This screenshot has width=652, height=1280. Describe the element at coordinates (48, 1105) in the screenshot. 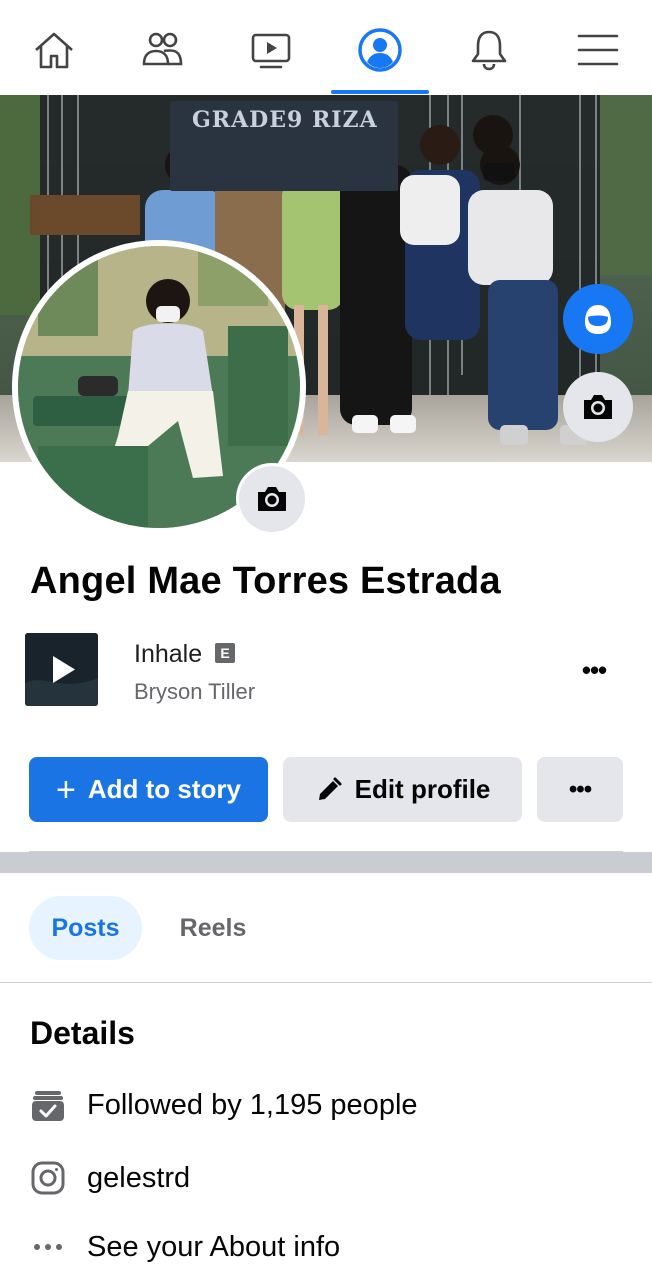

I see `followers-icon` at that location.